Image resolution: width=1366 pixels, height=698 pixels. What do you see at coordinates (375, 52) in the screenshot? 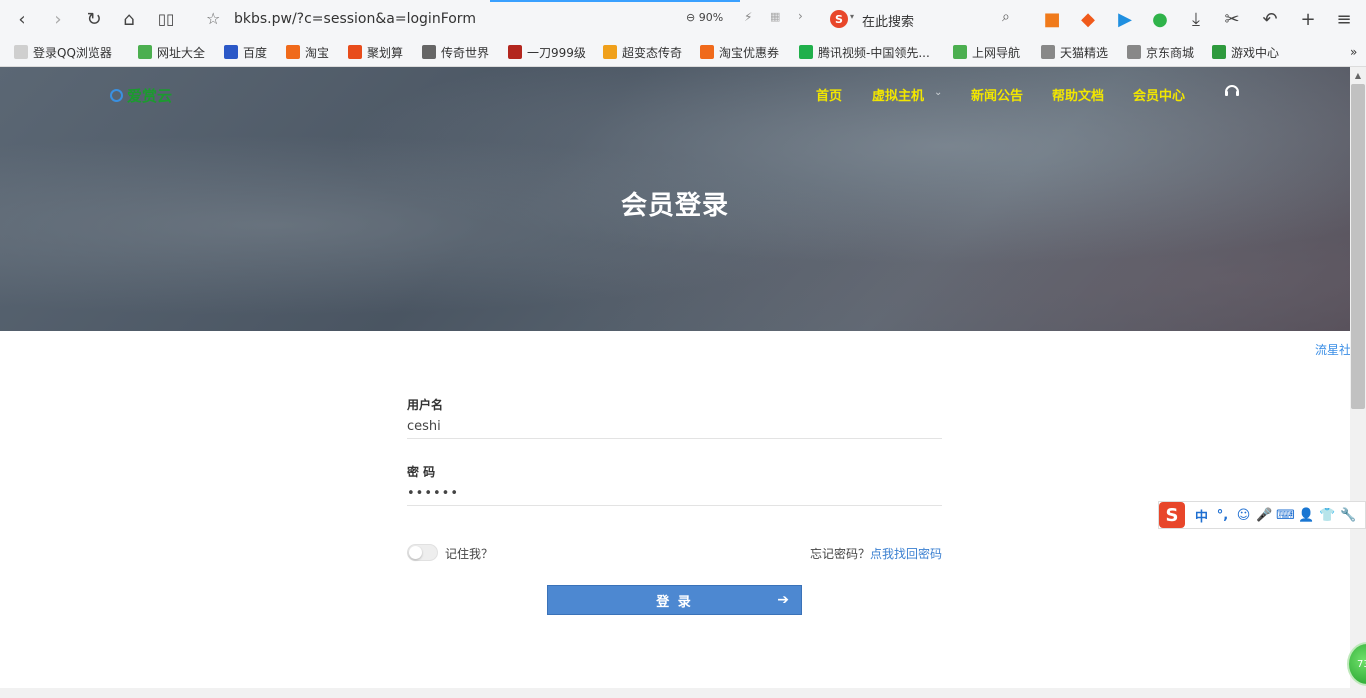
I see `bookmark-item: 聚划算` at bounding box center [375, 52].